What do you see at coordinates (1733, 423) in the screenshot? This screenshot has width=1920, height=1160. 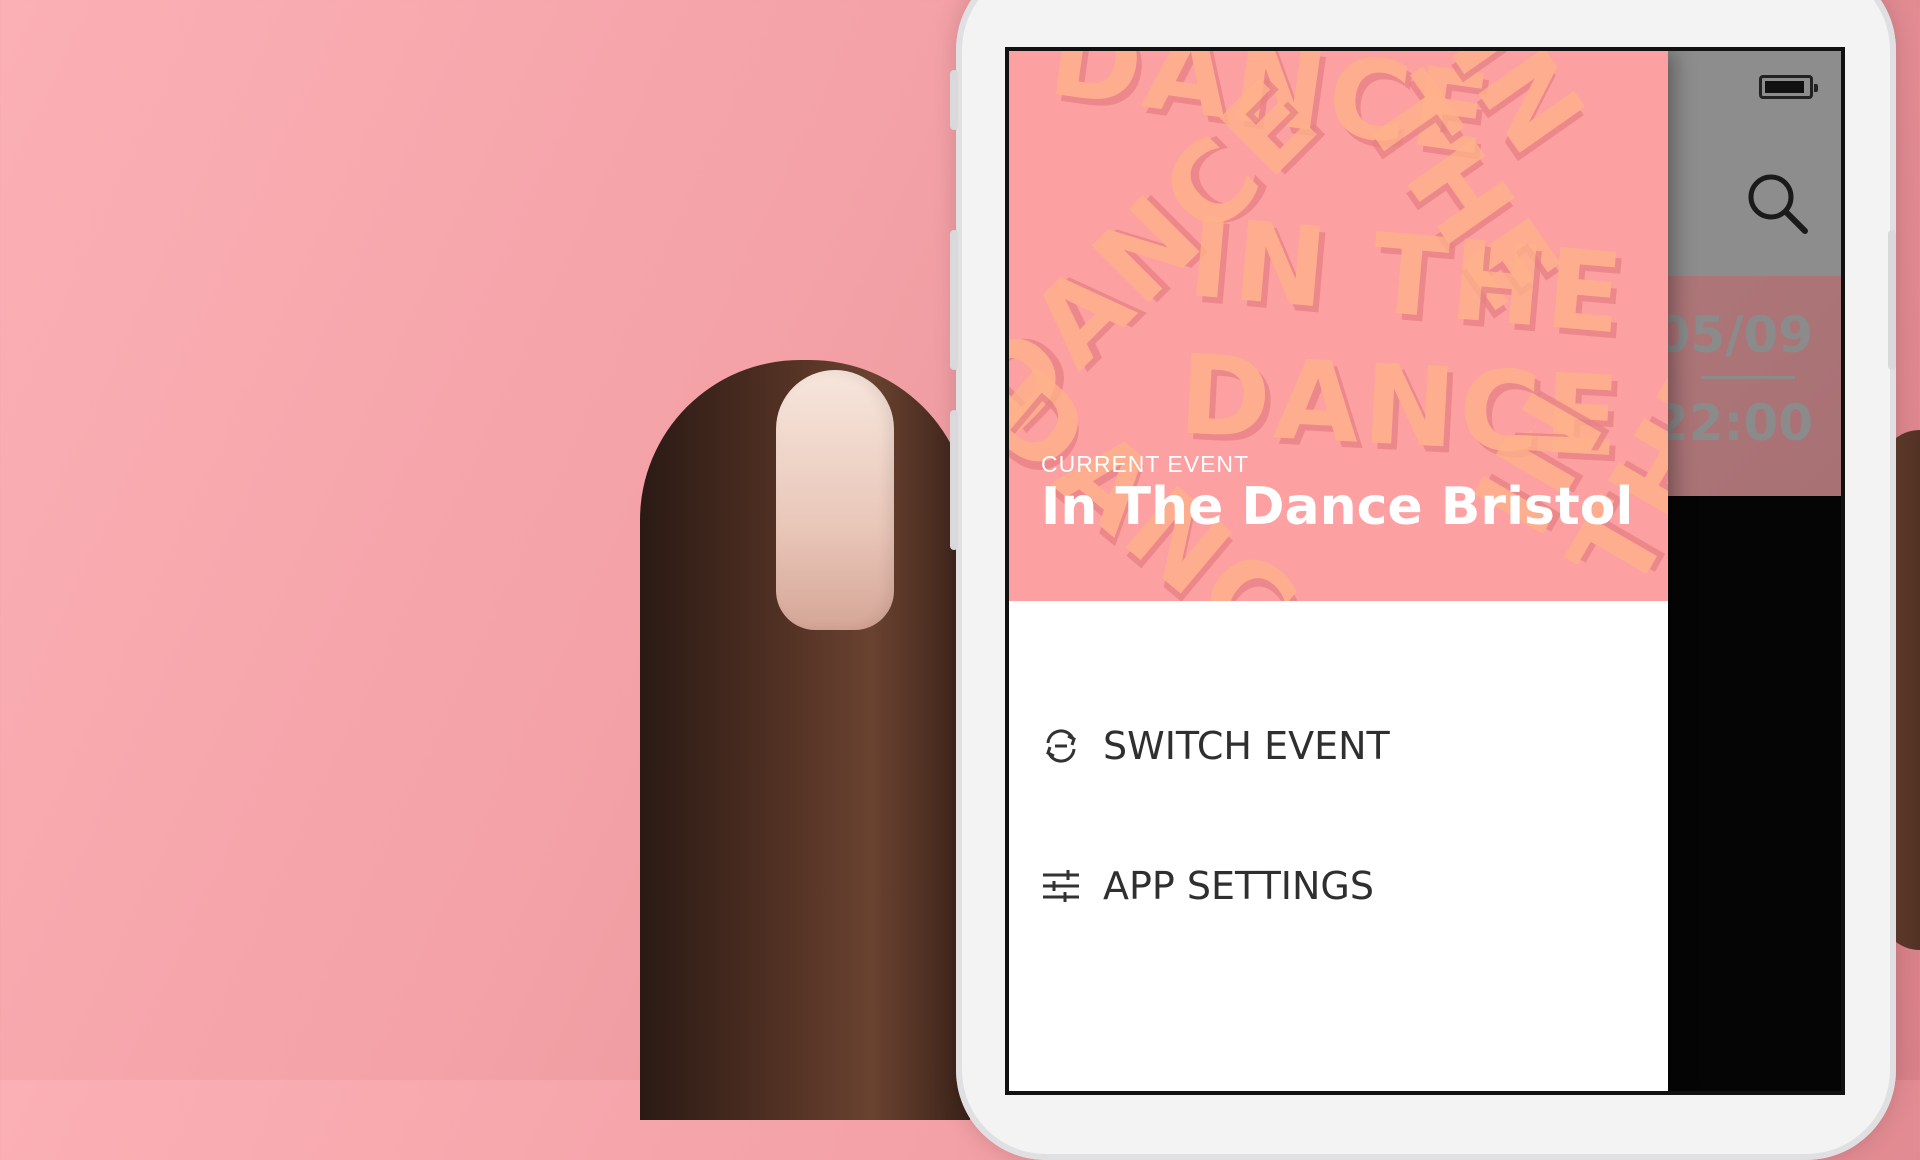 I see `event-time: 22:00` at bounding box center [1733, 423].